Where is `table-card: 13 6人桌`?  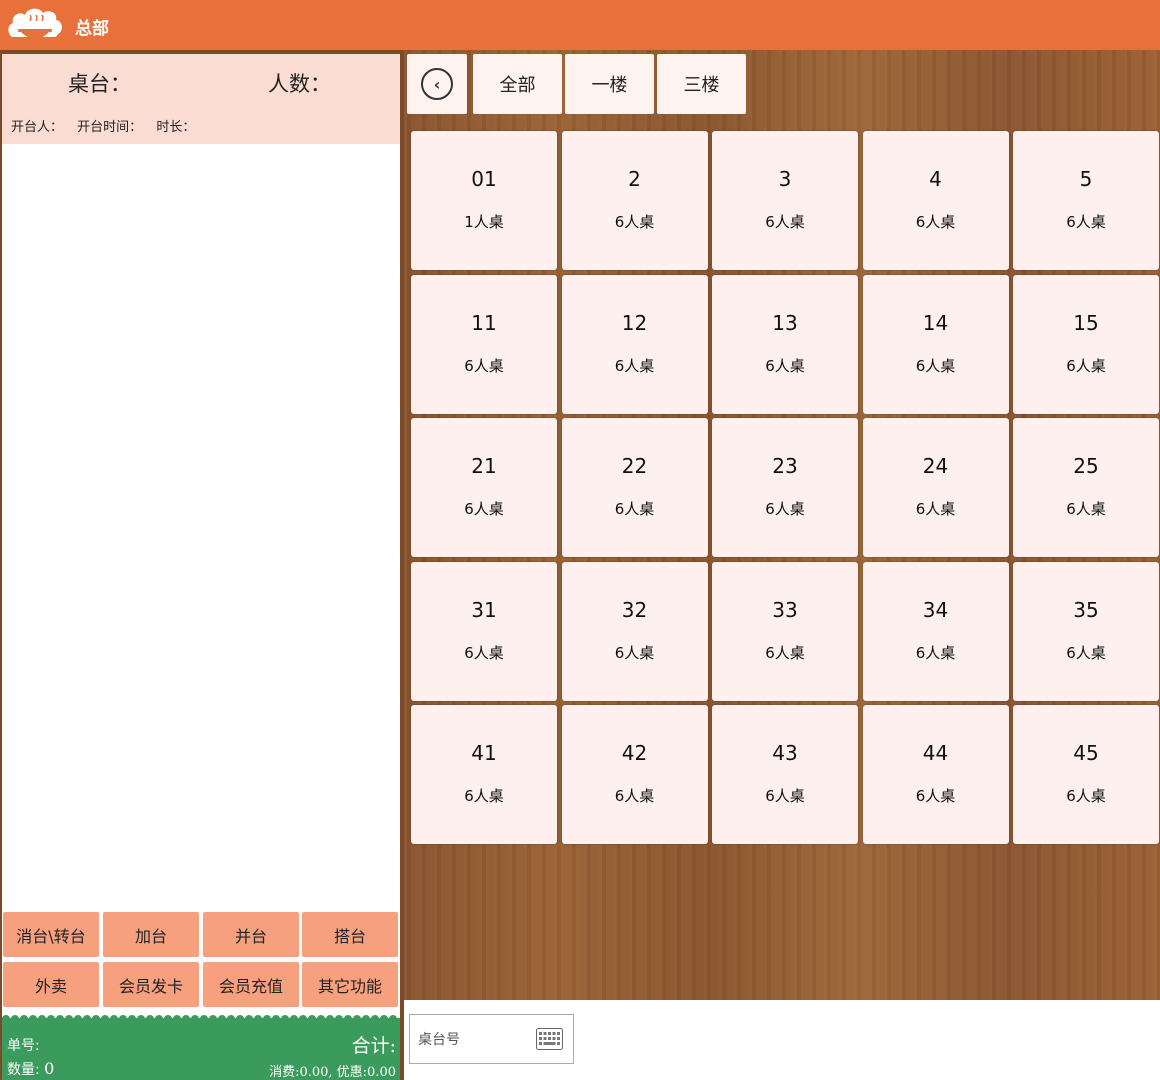 table-card: 13 6人桌 is located at coordinates (785, 344).